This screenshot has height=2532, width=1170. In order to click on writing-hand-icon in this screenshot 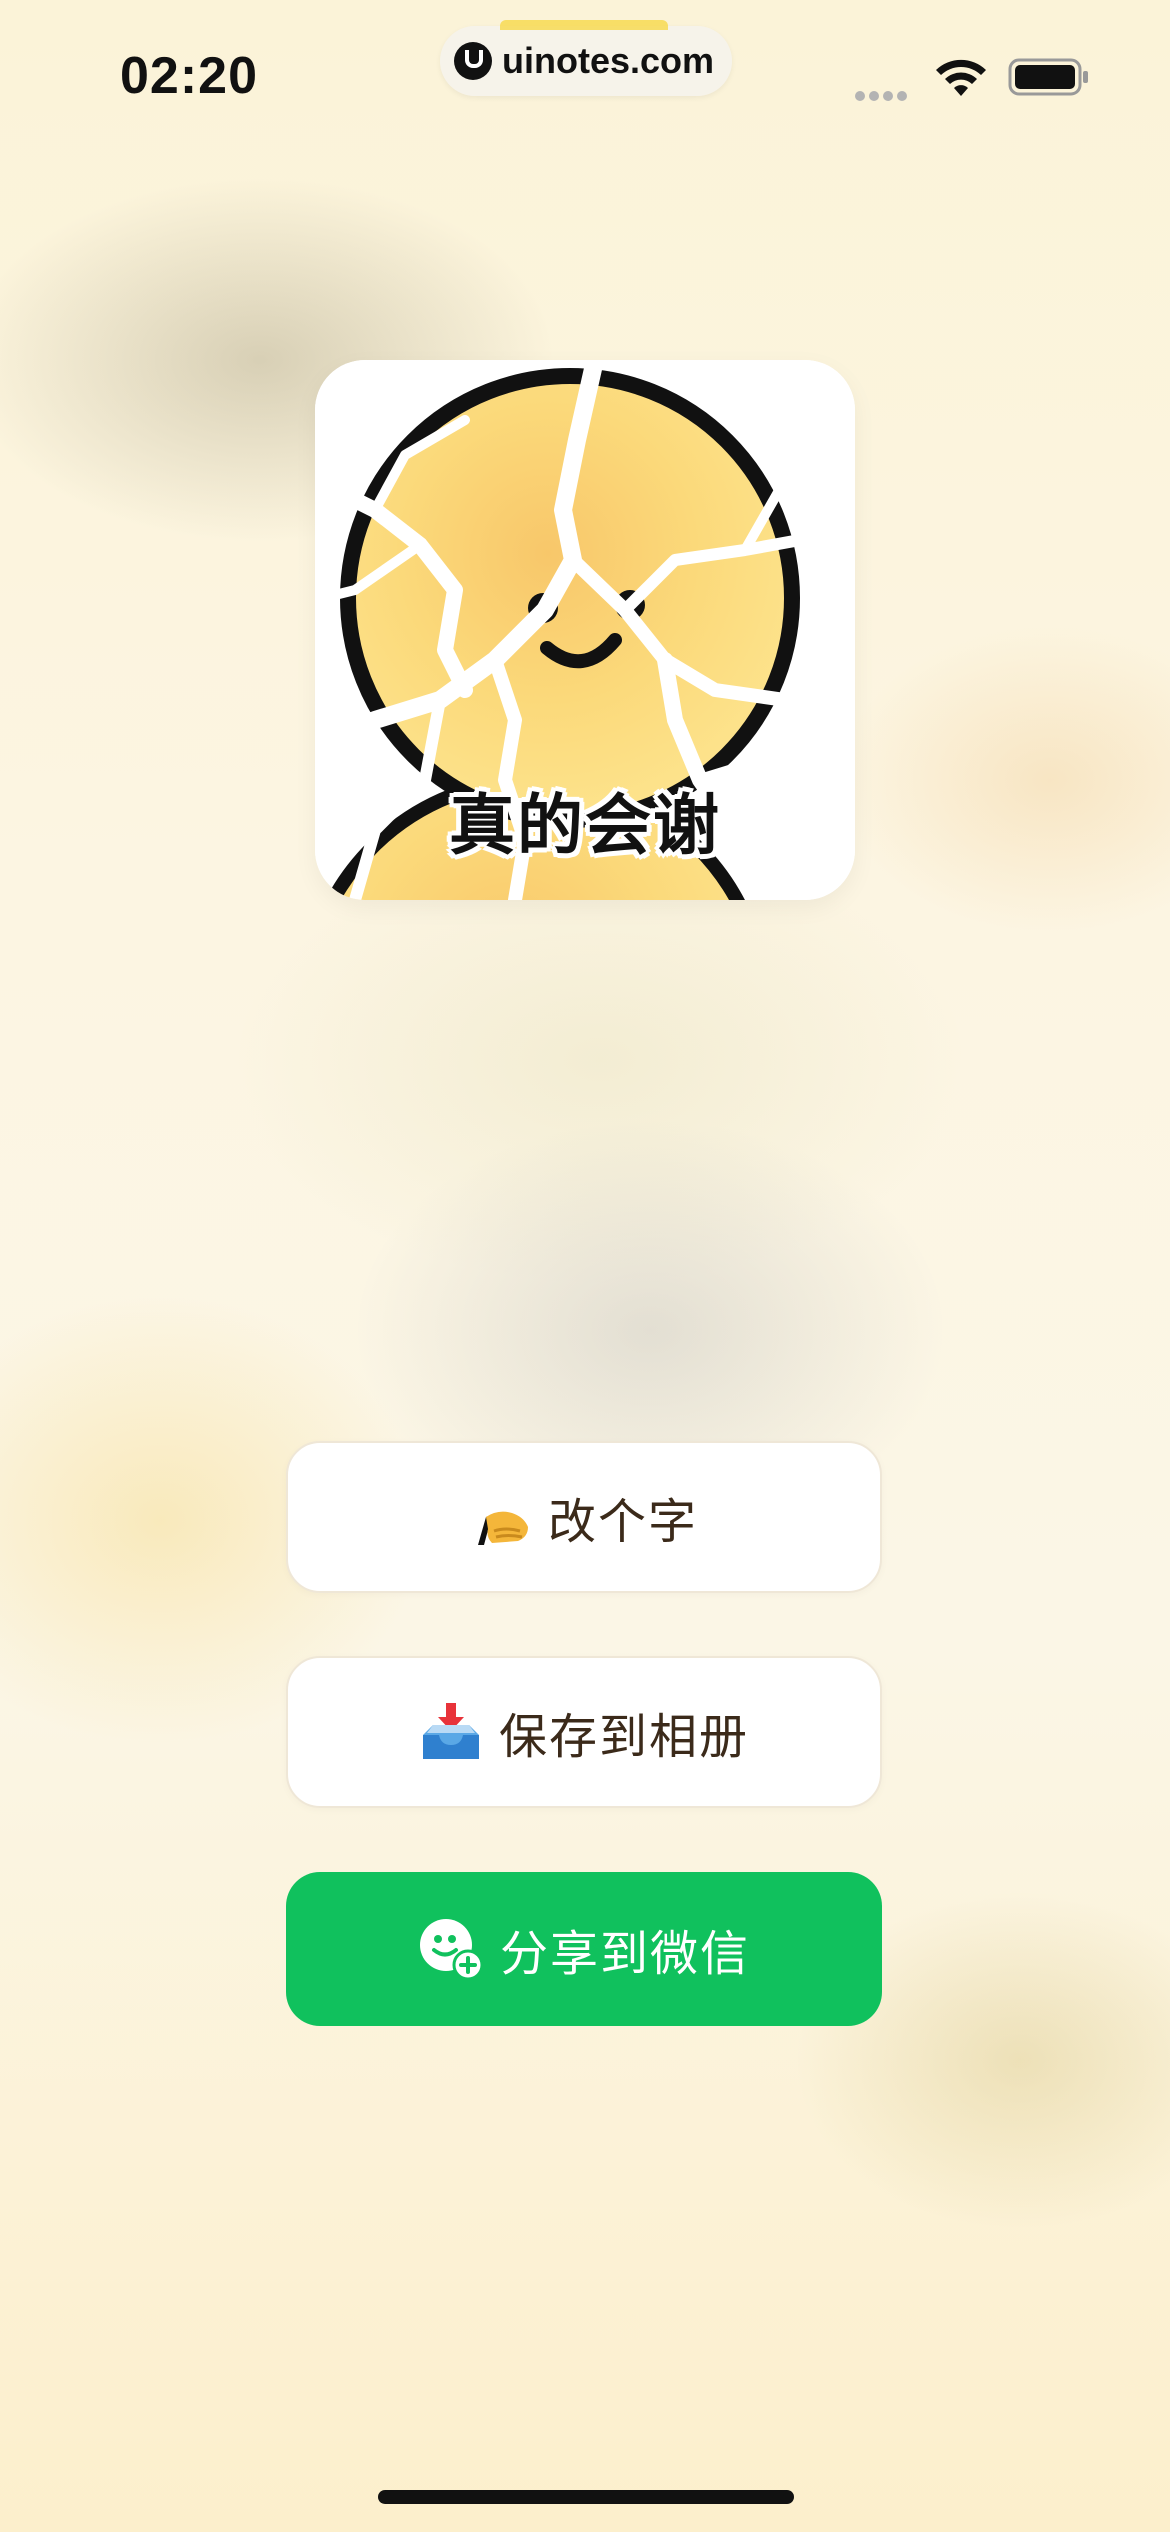, I will do `click(502, 1528)`.